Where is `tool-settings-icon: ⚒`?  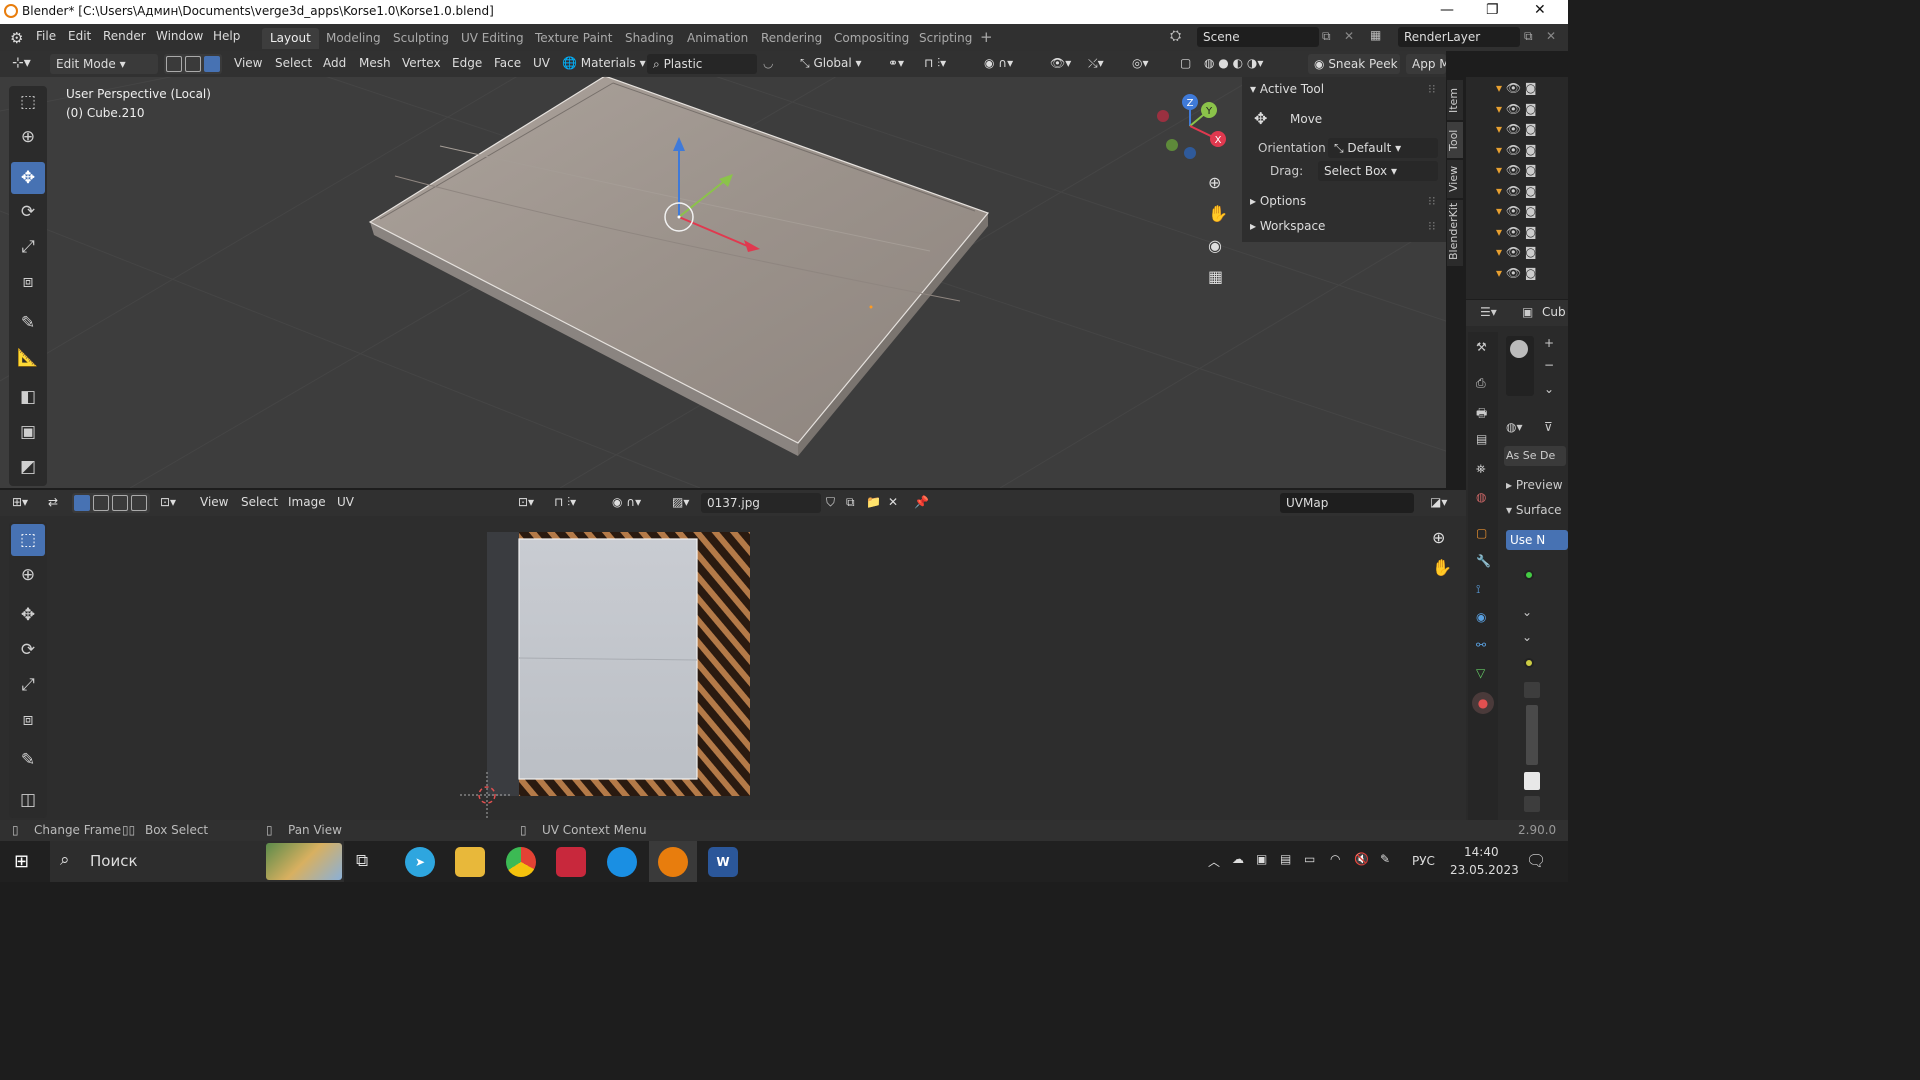 tool-settings-icon: ⚒ is located at coordinates (1481, 347).